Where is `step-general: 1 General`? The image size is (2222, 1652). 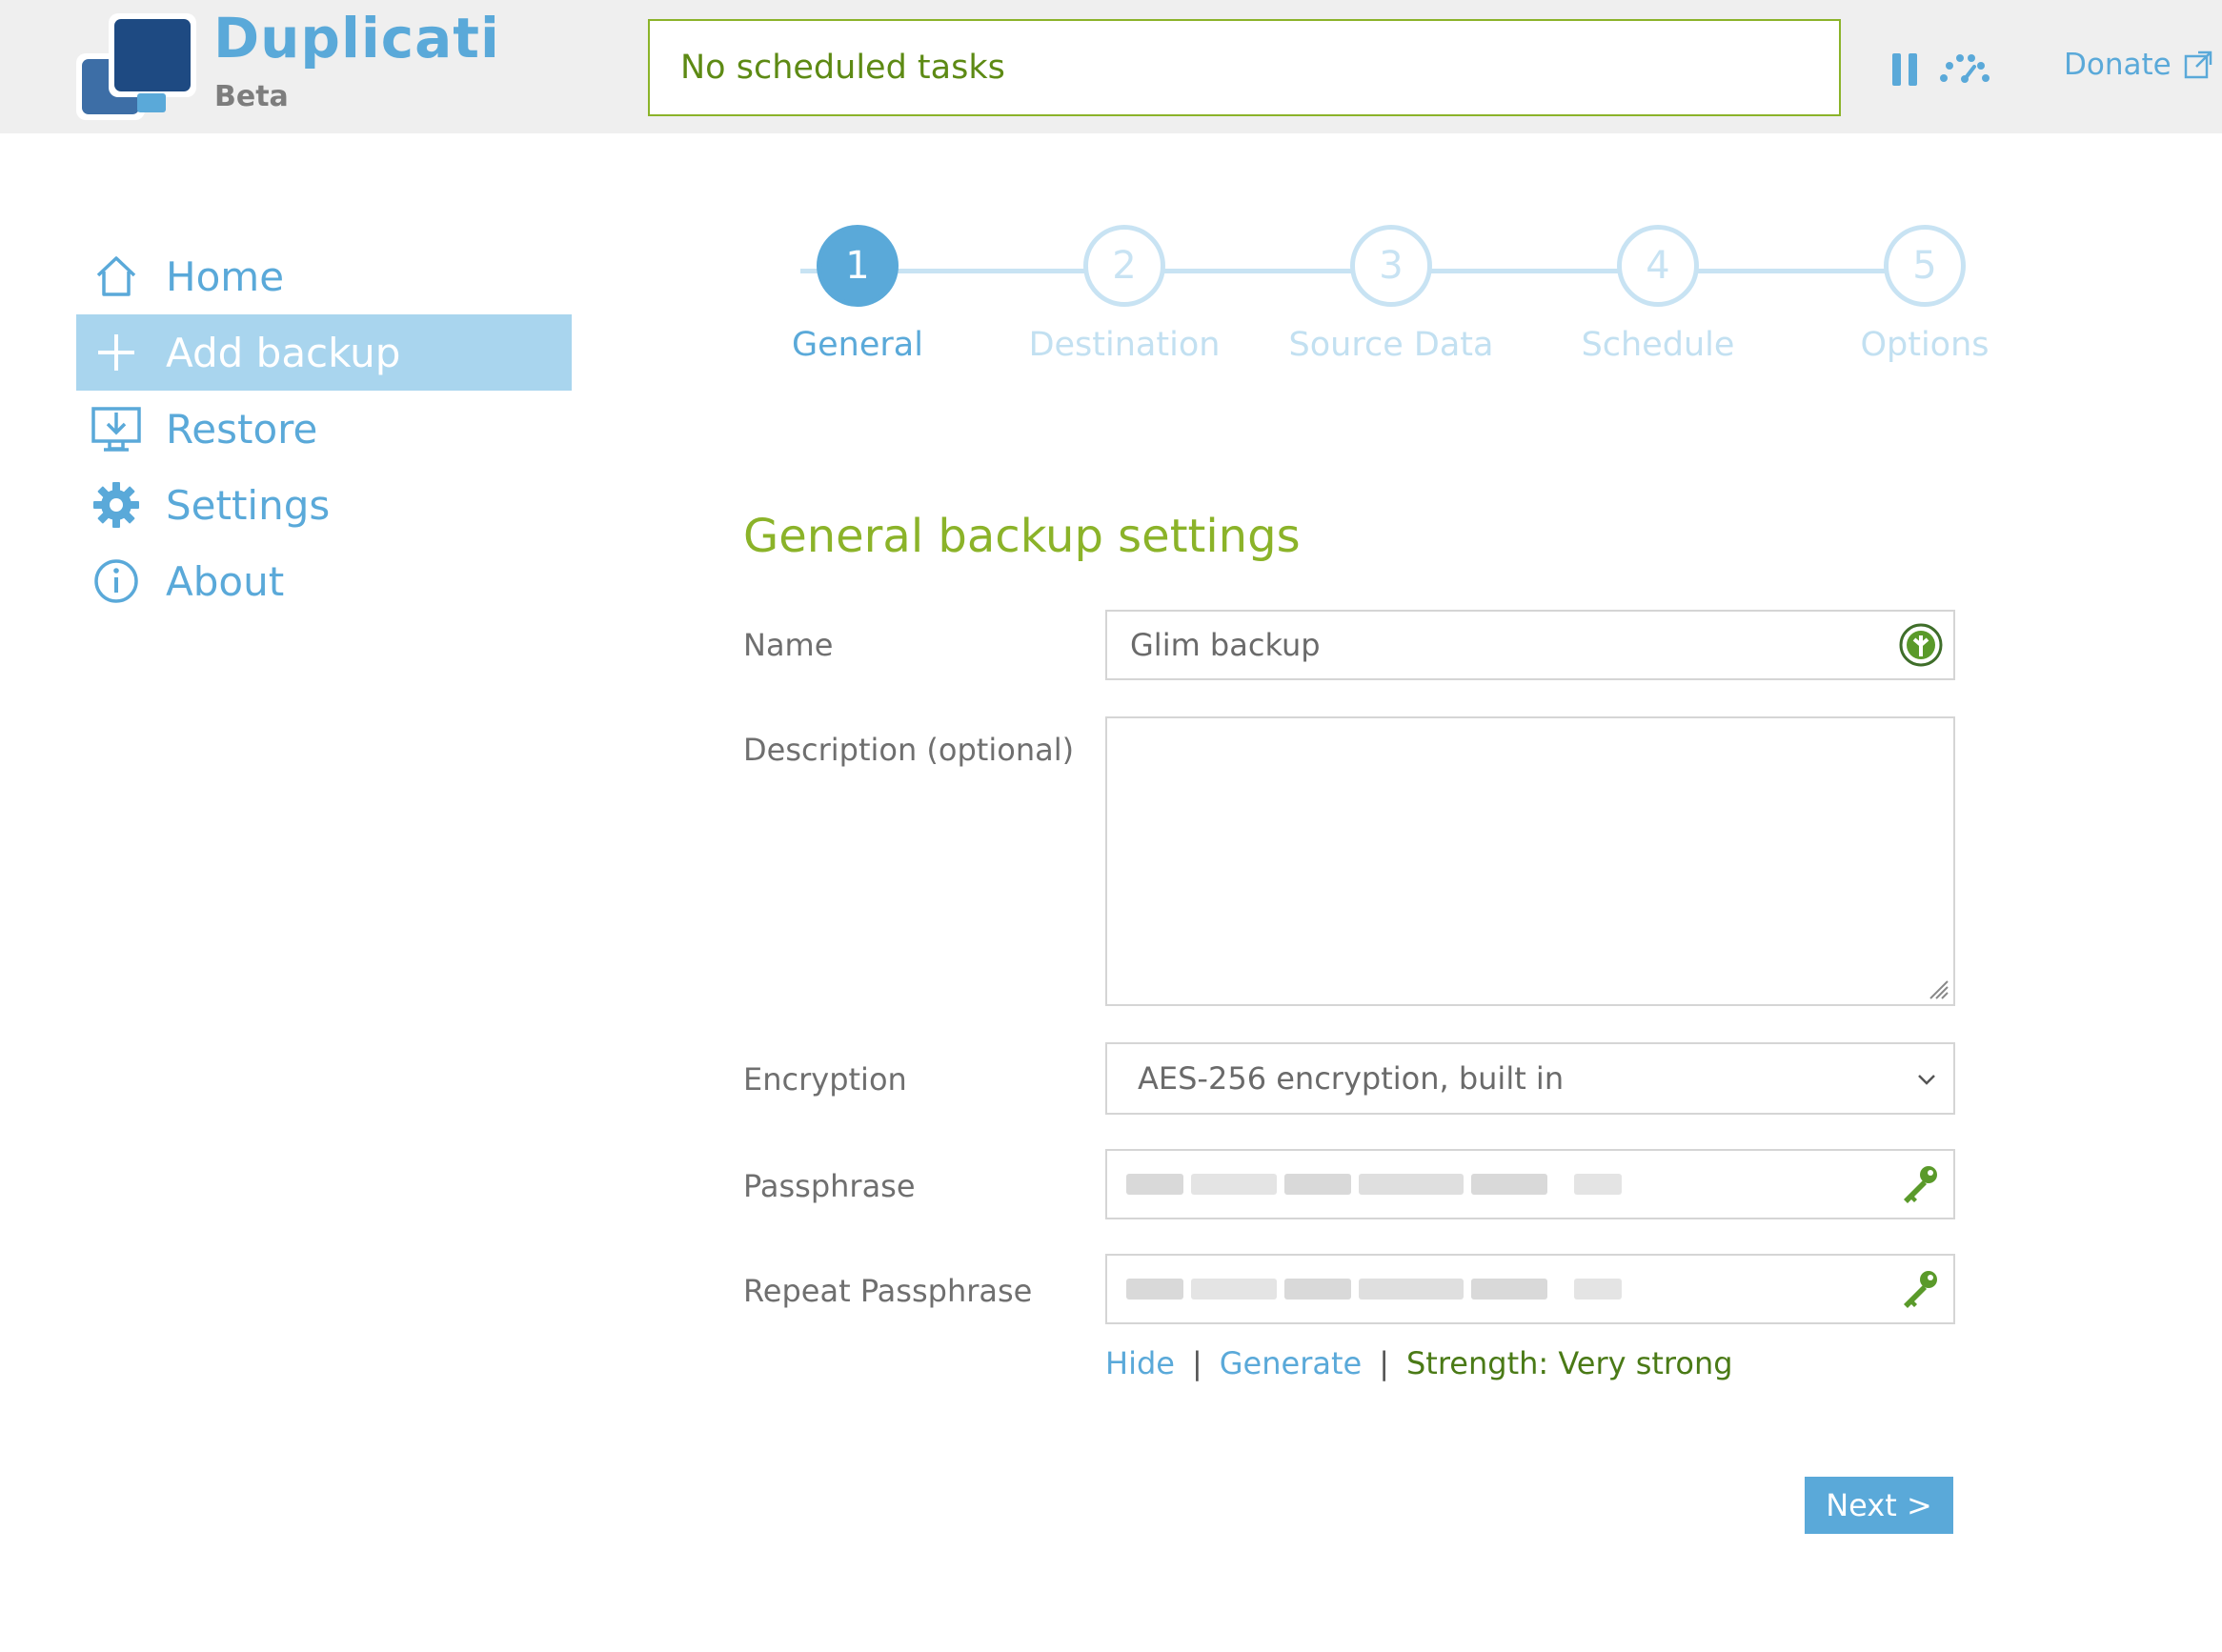 step-general: 1 General is located at coordinates (857, 294).